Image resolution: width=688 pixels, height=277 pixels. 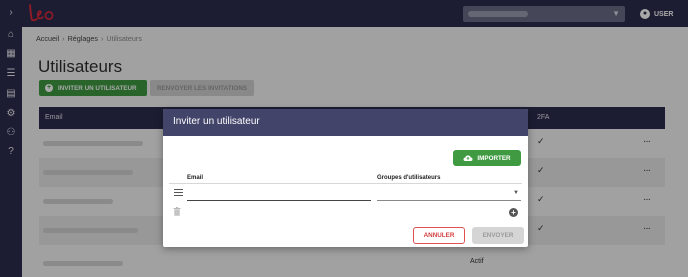 What do you see at coordinates (449, 194) in the screenshot?
I see `user-groups-select: ▼` at bounding box center [449, 194].